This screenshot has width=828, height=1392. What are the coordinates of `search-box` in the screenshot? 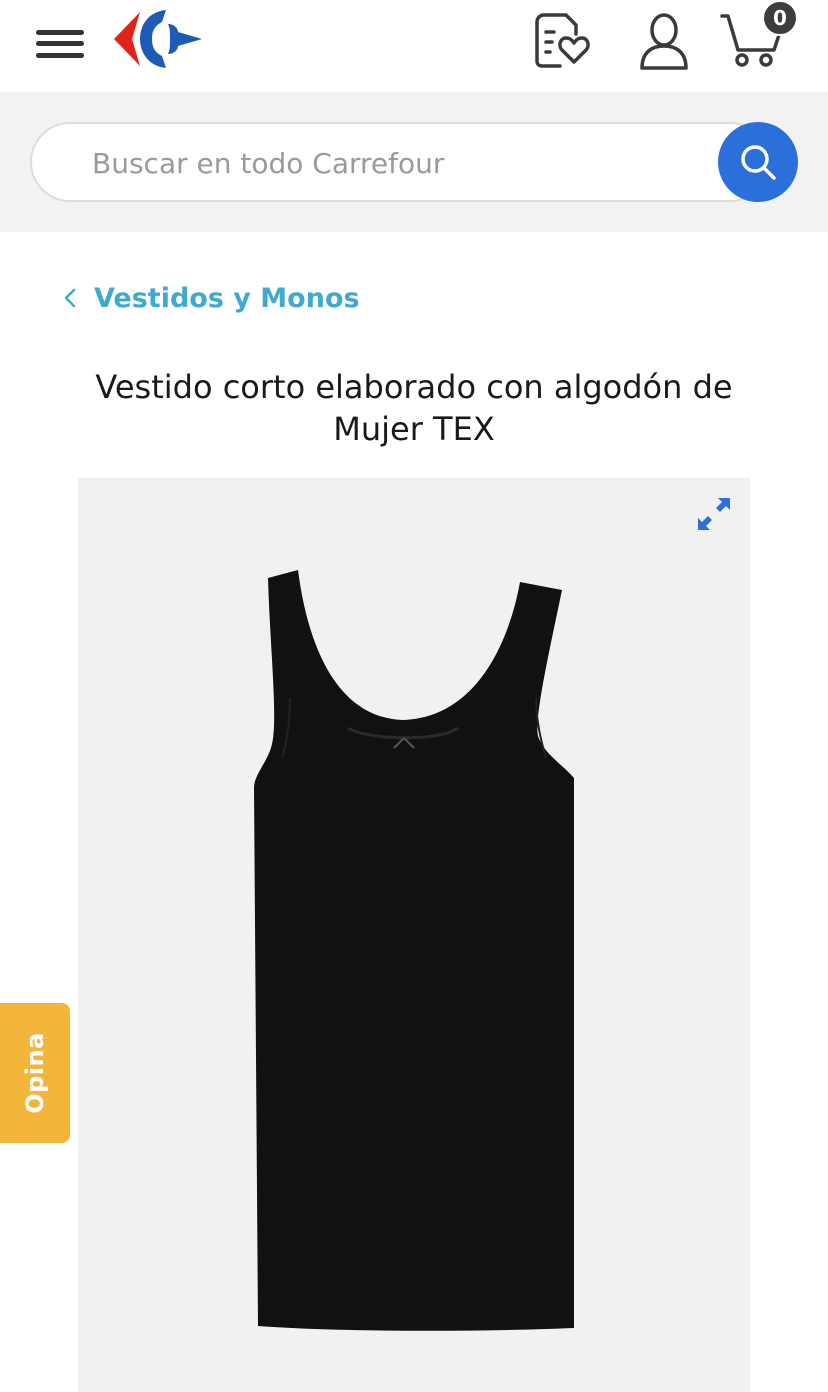 It's located at (400, 162).